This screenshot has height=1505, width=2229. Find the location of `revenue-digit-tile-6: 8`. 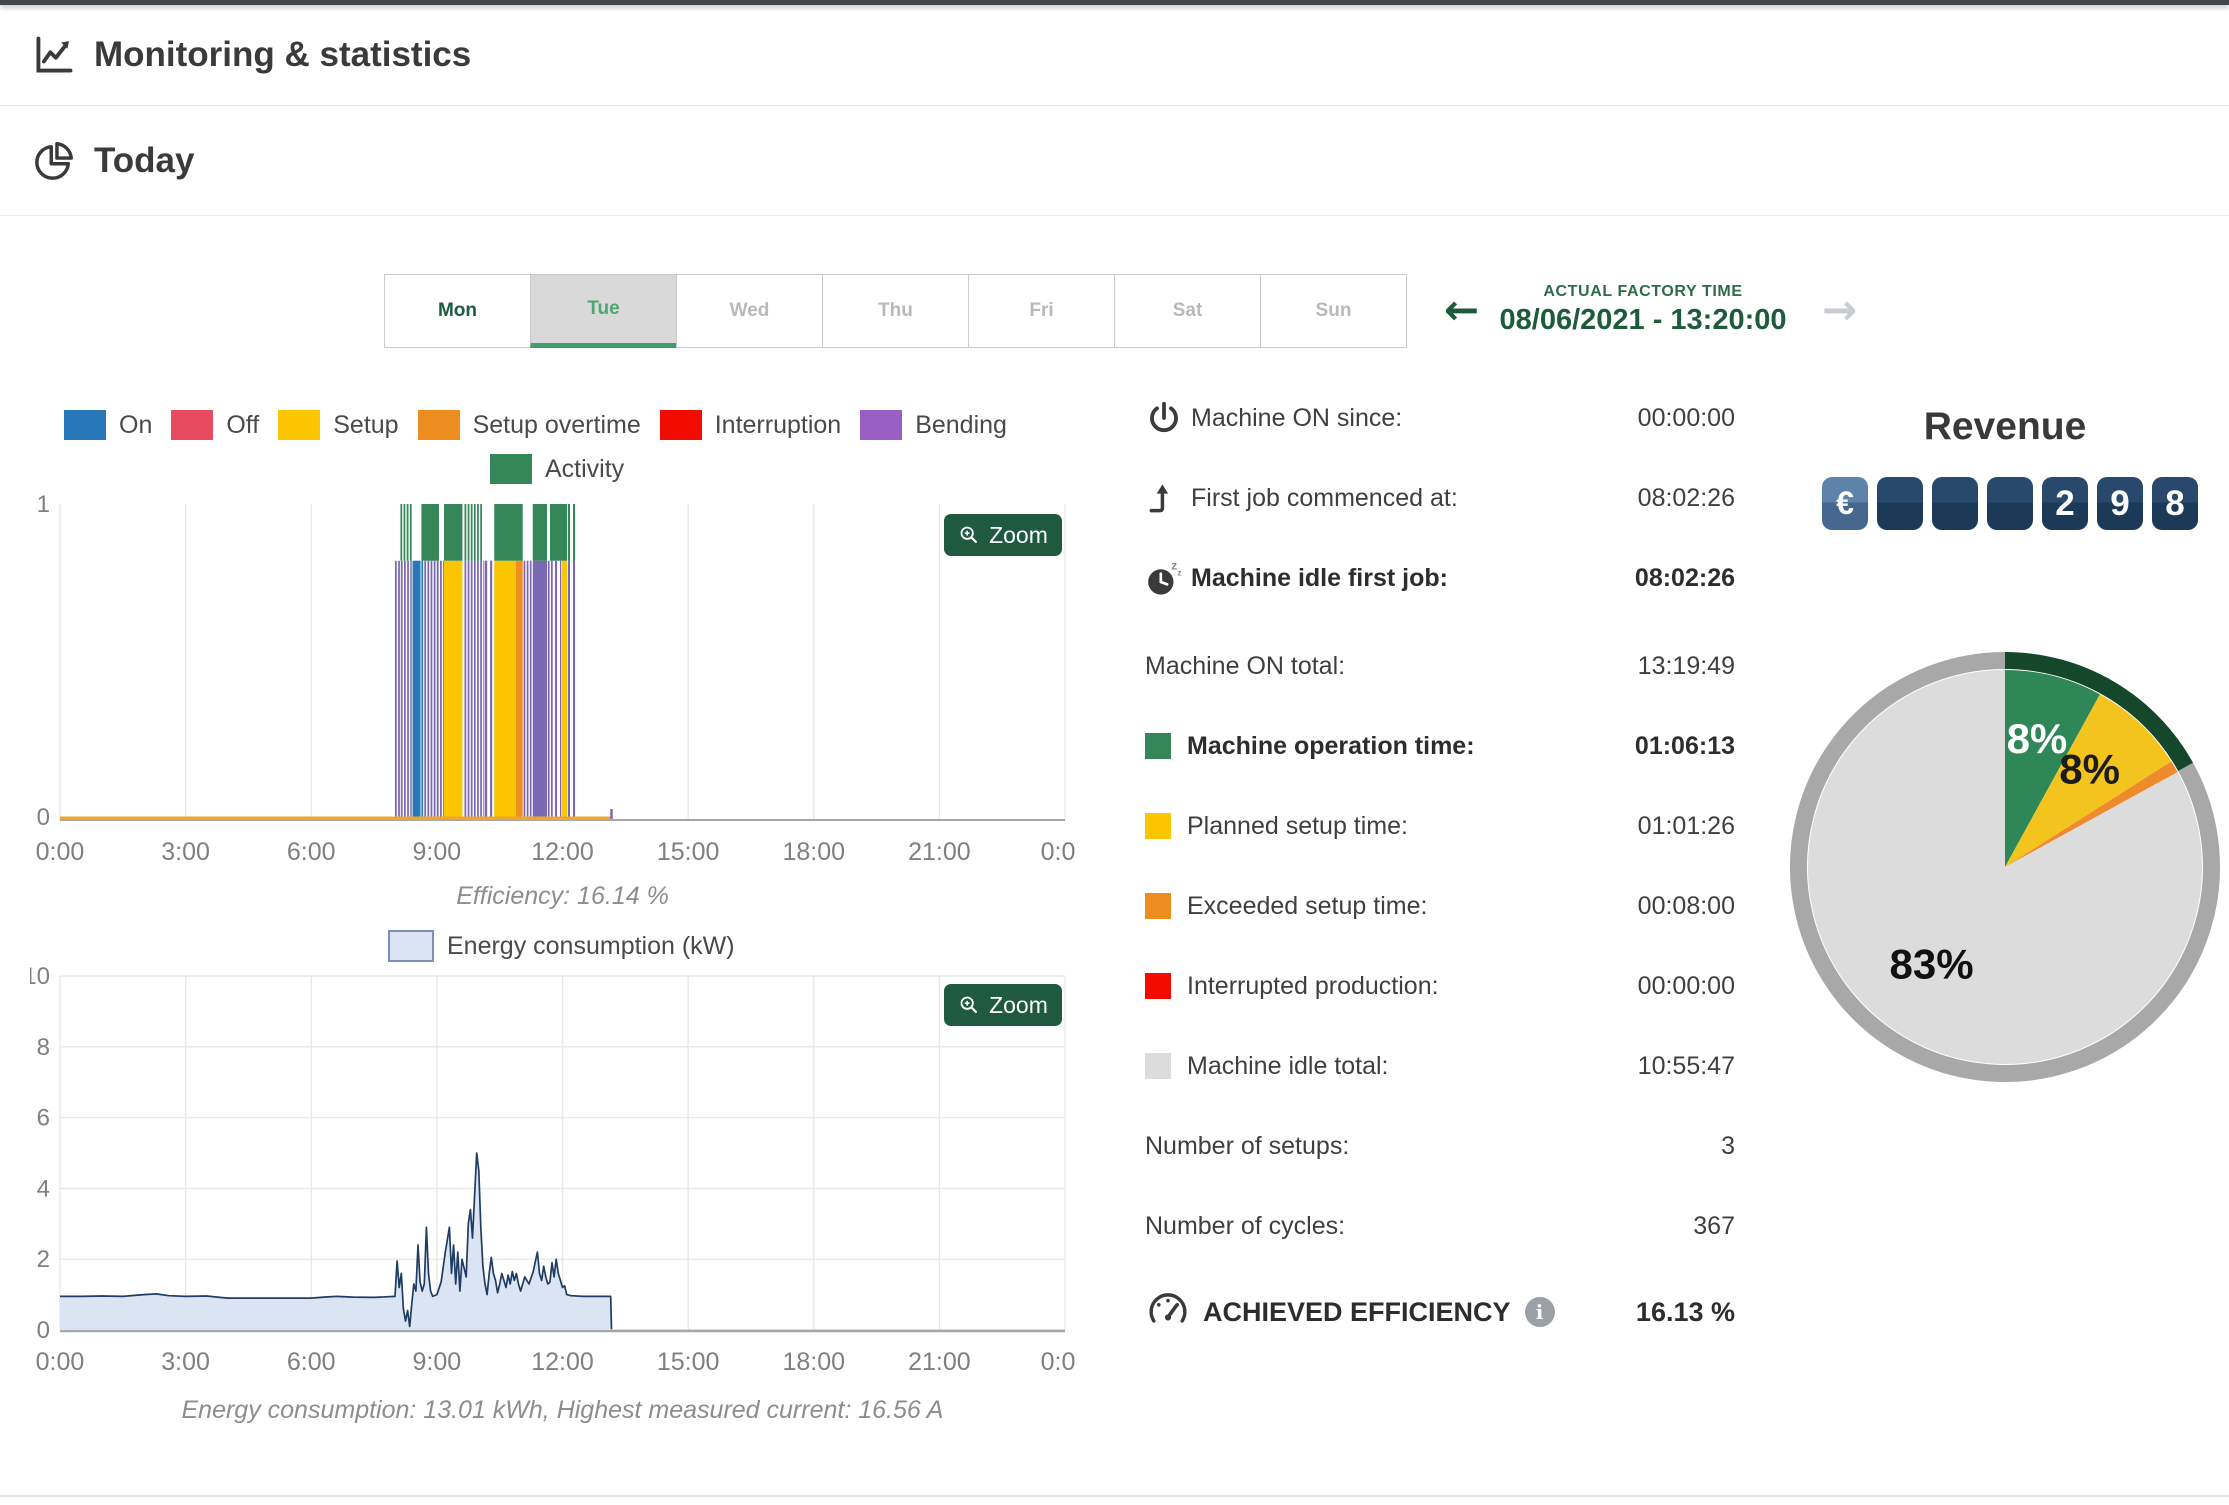

revenue-digit-tile-6: 8 is located at coordinates (2175, 503).